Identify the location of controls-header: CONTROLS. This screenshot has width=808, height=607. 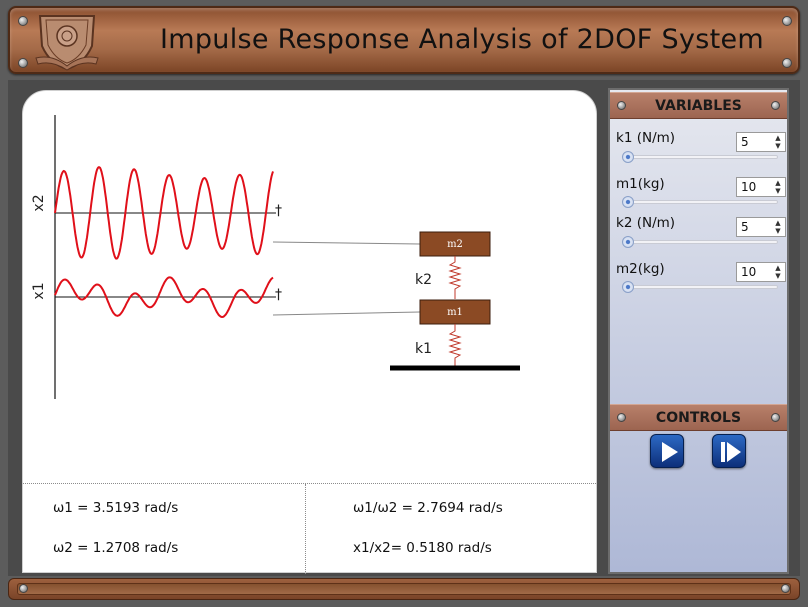
(698, 417).